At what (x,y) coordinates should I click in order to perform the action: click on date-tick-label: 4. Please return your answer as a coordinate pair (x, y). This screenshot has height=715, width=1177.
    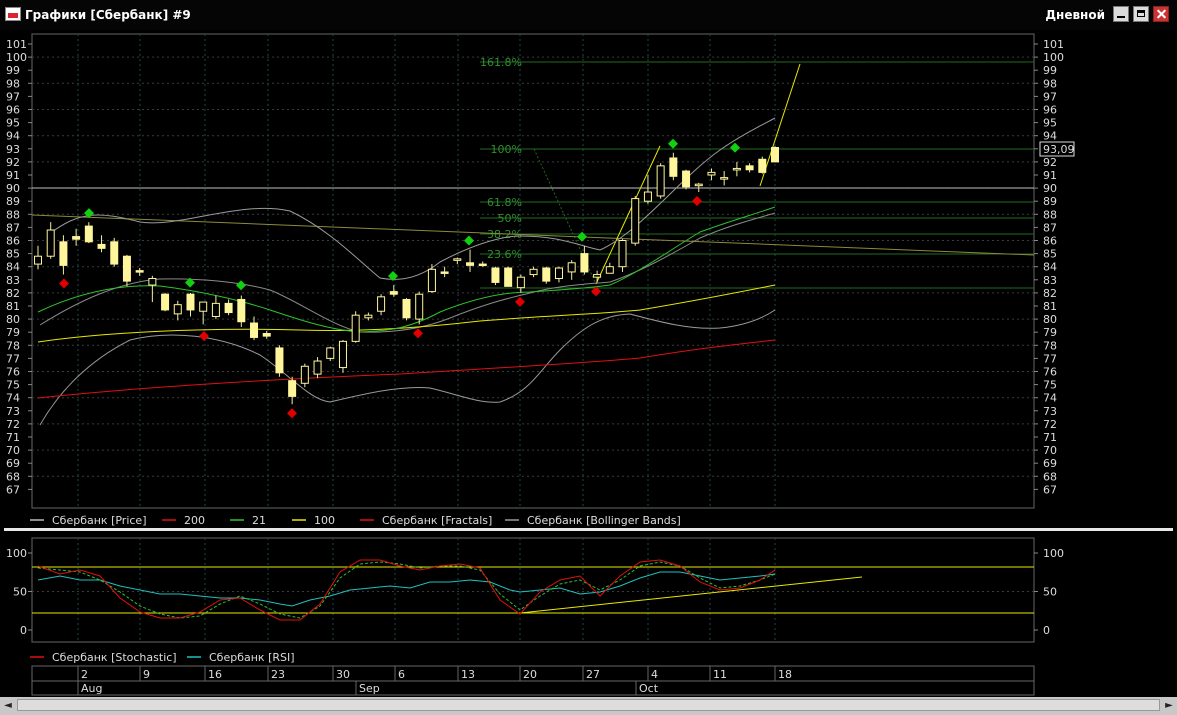
    Looking at the image, I should click on (654, 674).